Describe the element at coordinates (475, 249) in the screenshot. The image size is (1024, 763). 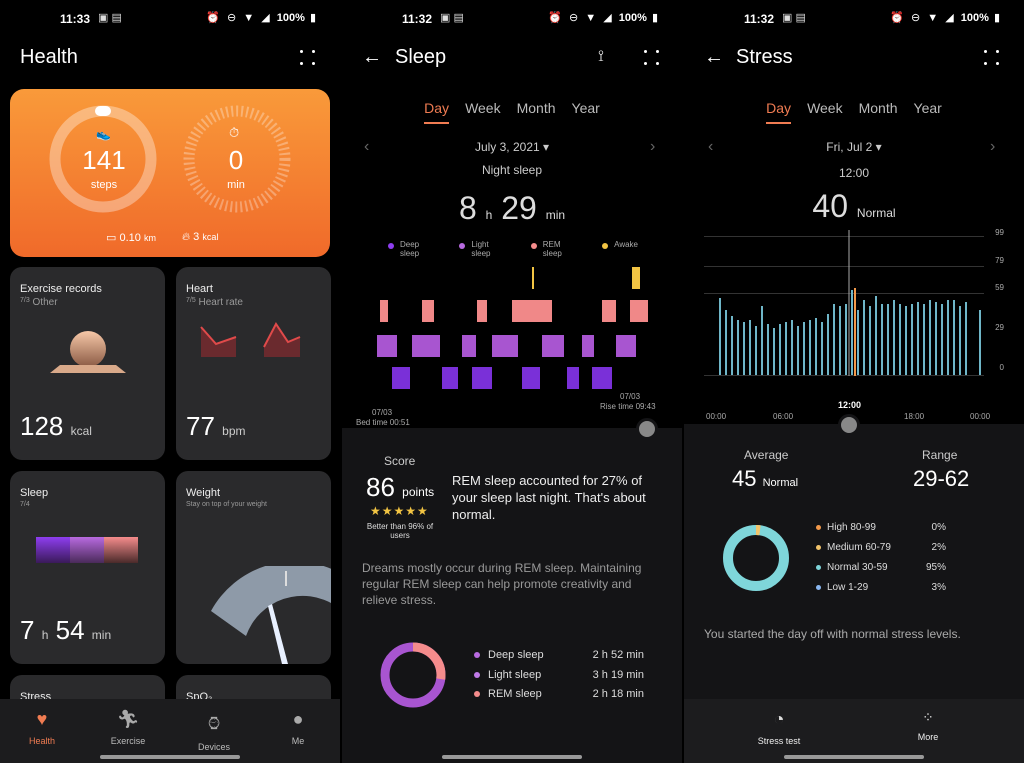
I see `legend-light: Light sleep` at that location.